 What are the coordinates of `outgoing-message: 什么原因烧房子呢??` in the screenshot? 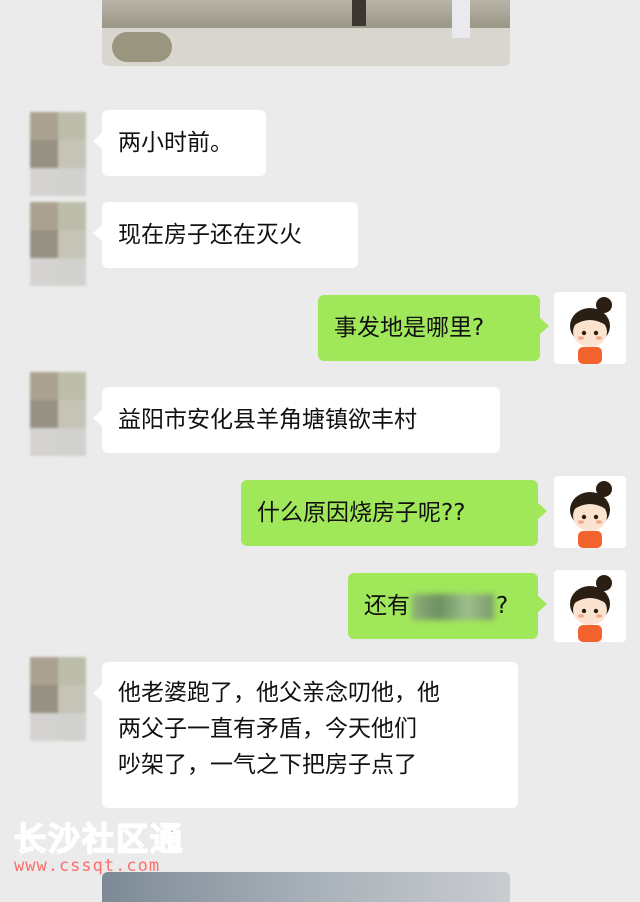 It's located at (394, 513).